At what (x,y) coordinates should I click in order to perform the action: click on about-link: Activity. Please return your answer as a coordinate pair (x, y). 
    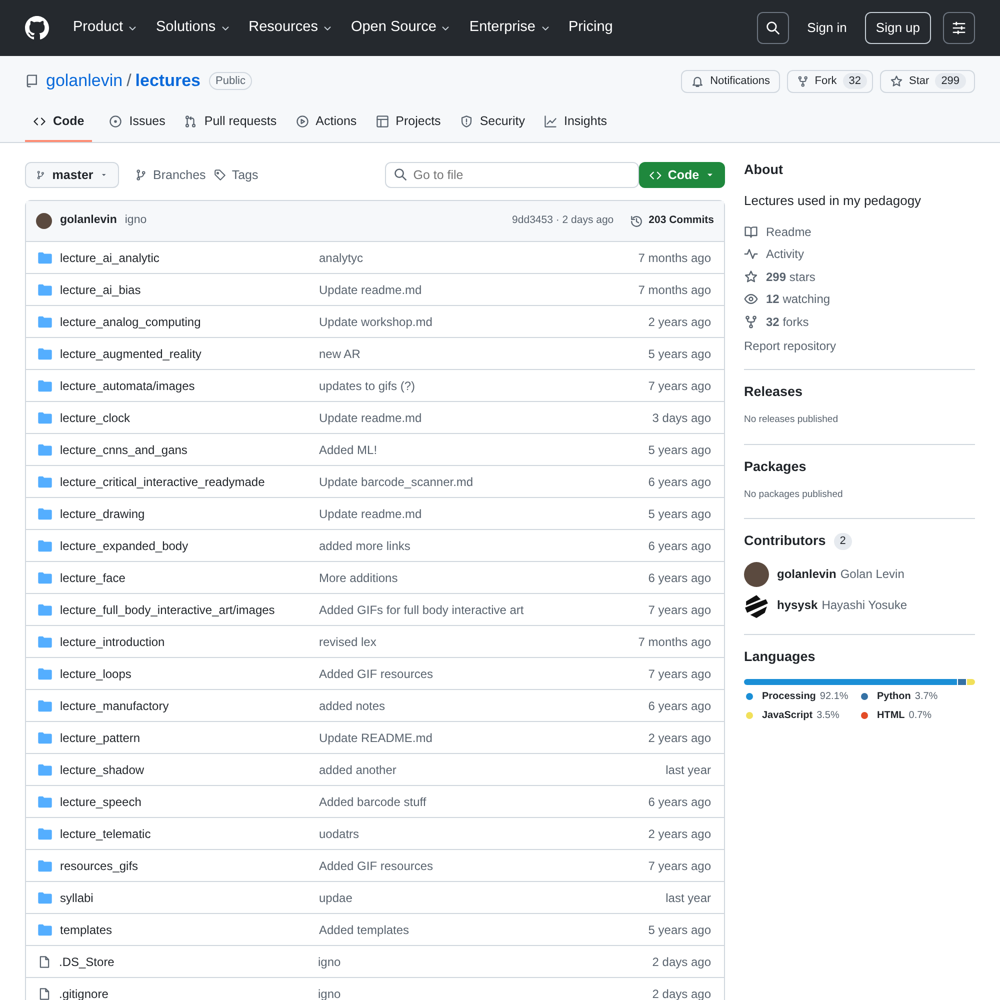
    Looking at the image, I should click on (785, 254).